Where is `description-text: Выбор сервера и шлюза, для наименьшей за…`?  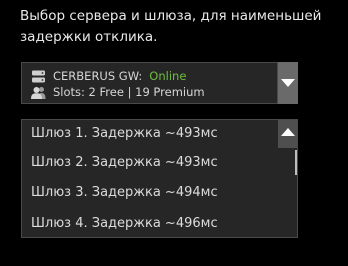 description-text: Выбор сервера и шлюза, для наименьшей за… is located at coordinates (171, 26).